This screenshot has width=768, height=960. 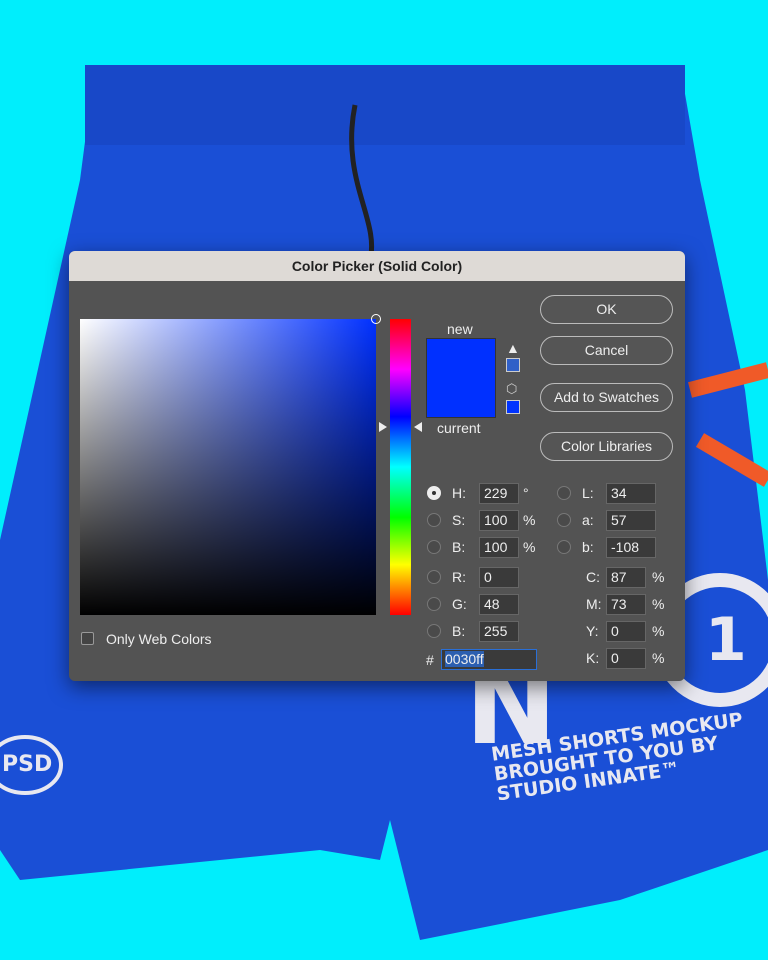 What do you see at coordinates (626, 631) in the screenshot?
I see `cmyk-2-input: 0` at bounding box center [626, 631].